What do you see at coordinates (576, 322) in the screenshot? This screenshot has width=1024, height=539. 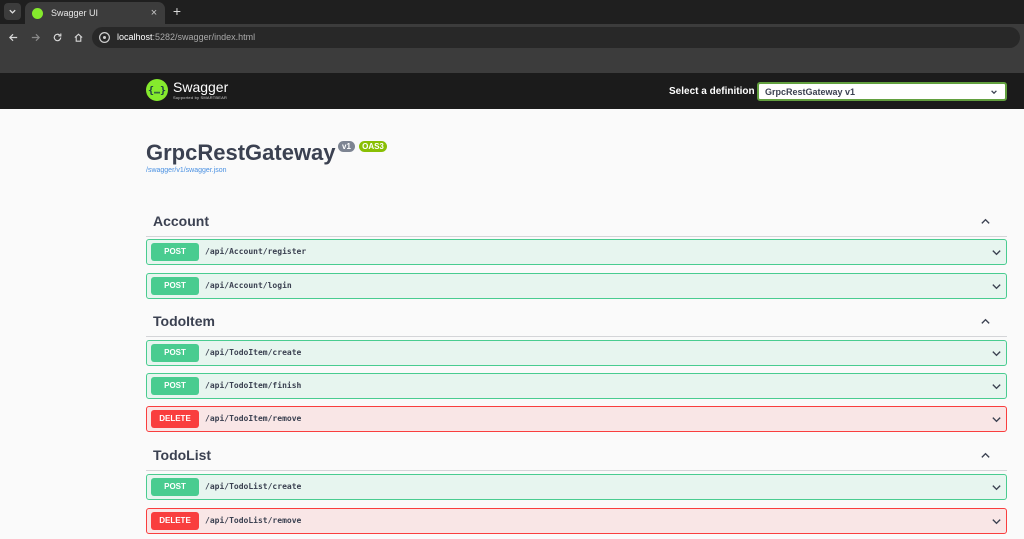 I see `section-header-todoitem: TodoItem` at bounding box center [576, 322].